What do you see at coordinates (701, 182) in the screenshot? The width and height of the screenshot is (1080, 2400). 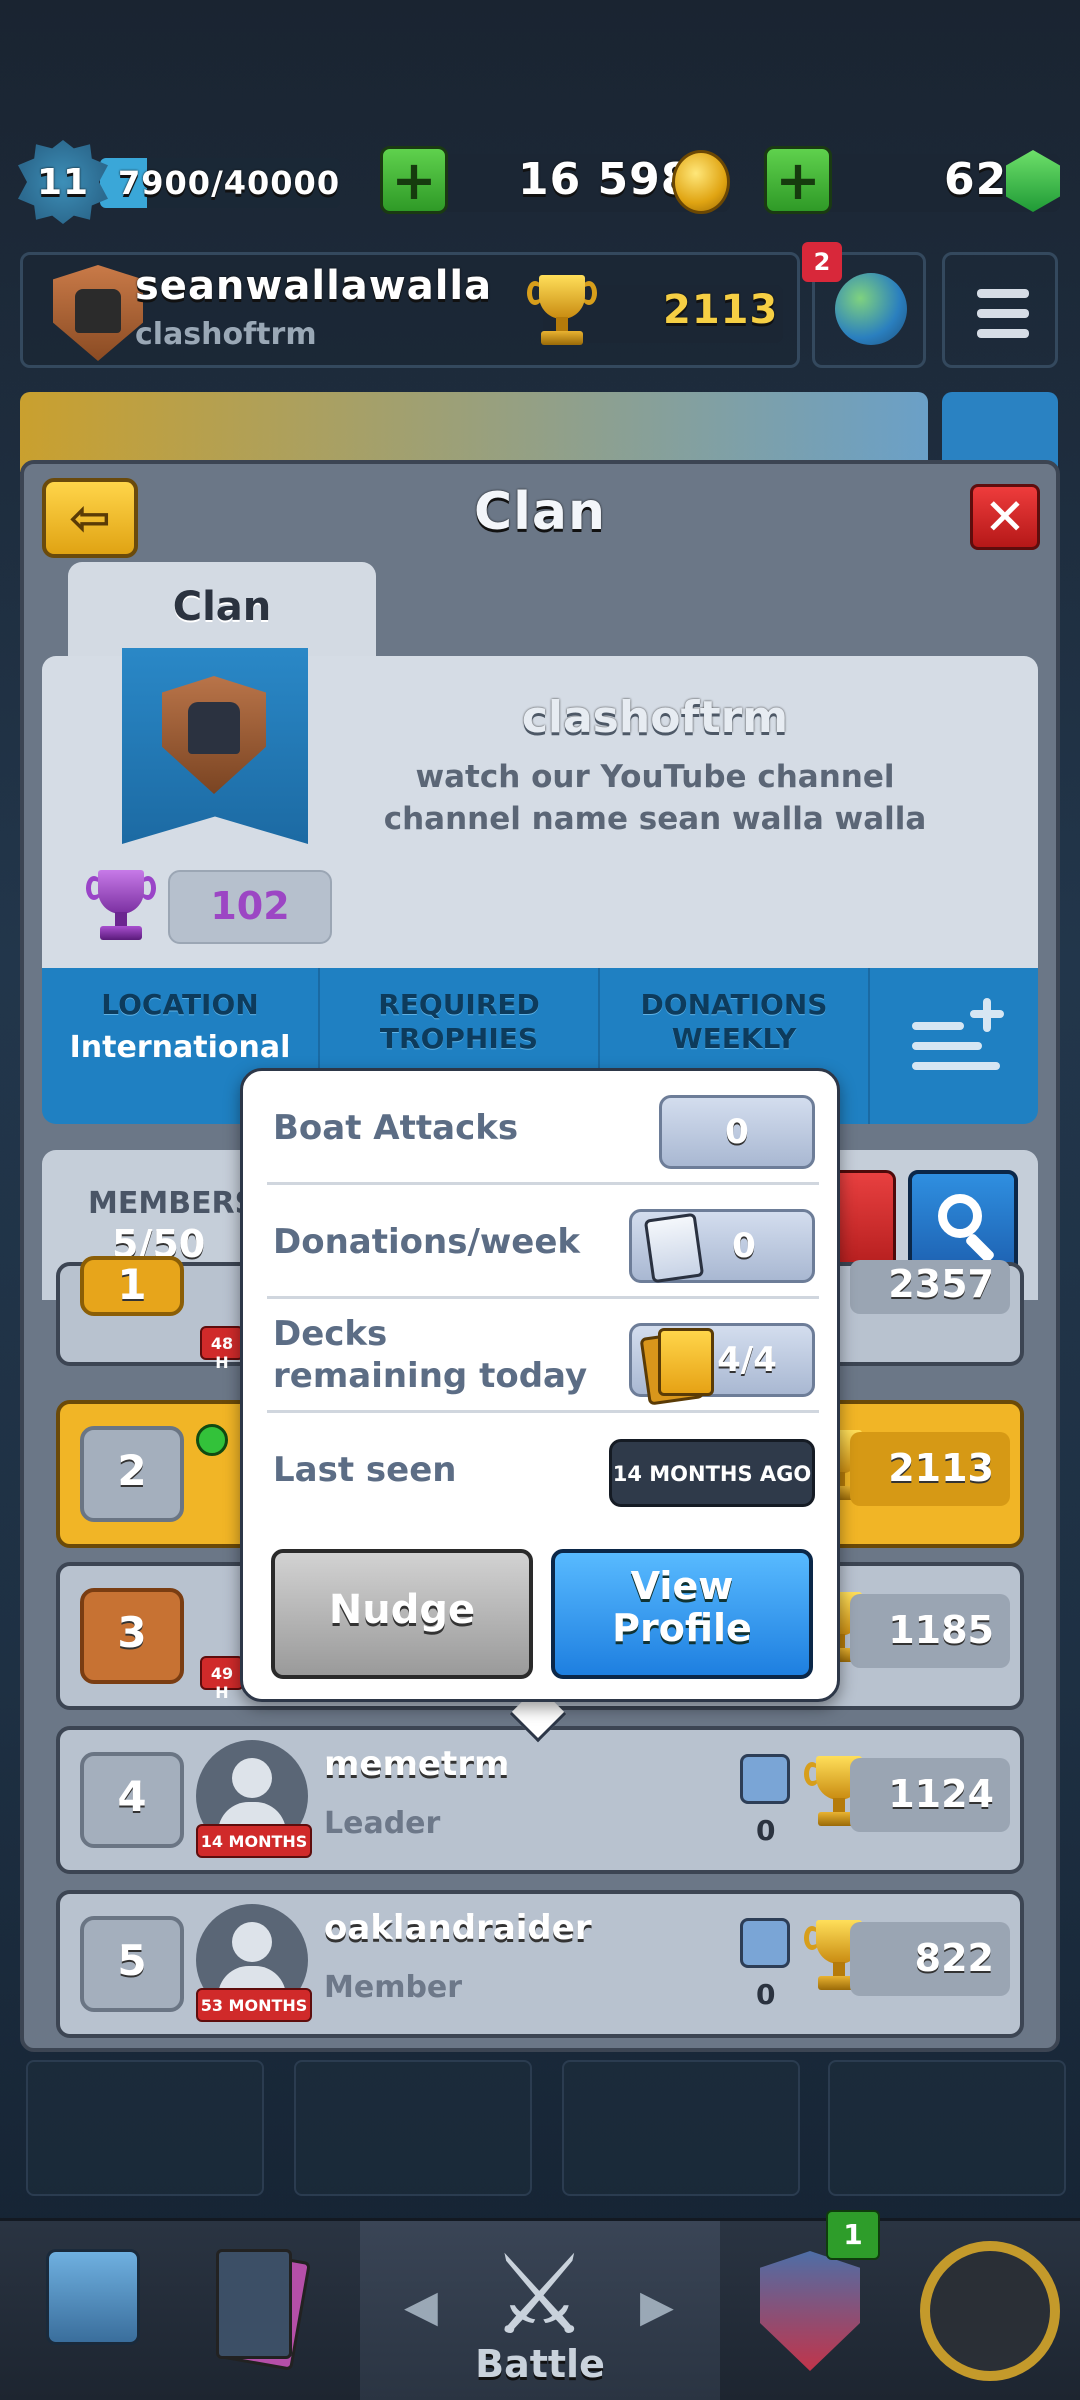 I see `gold-coin-icon` at bounding box center [701, 182].